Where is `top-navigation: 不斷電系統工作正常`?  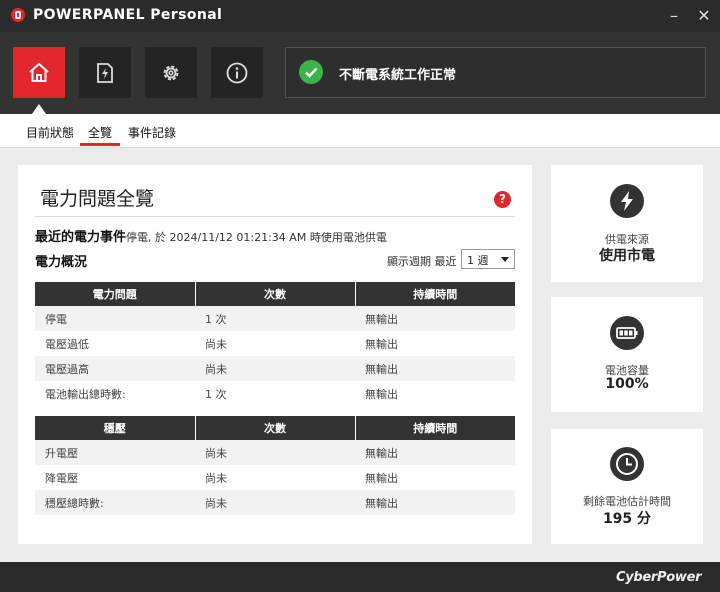
top-navigation: 不斷電系統工作正常 is located at coordinates (360, 73).